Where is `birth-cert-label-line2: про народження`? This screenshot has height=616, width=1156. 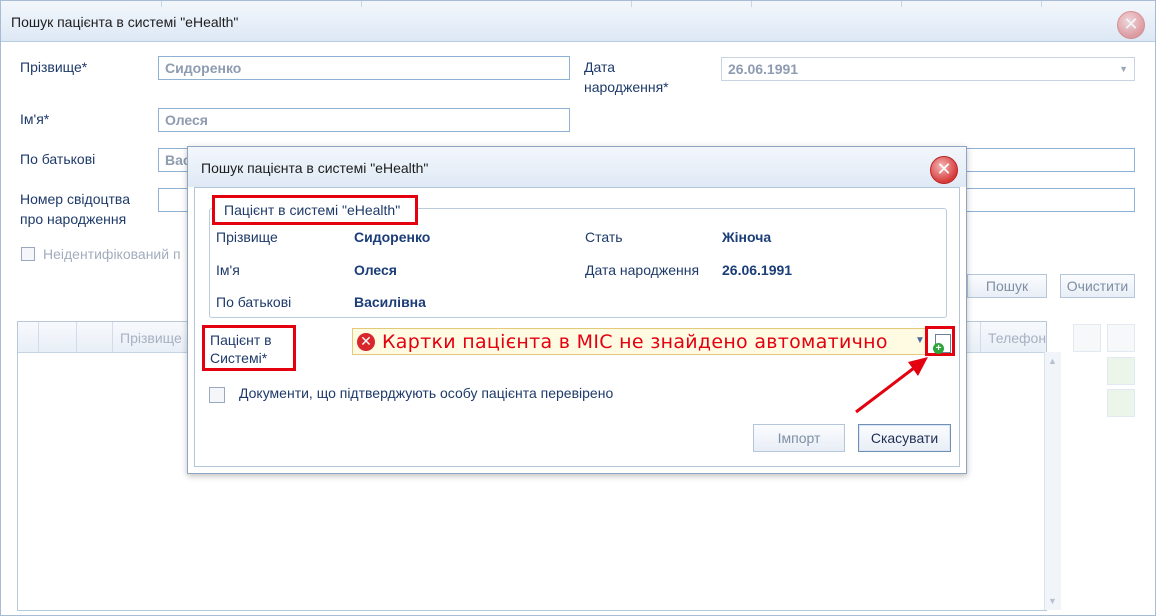 birth-cert-label-line2: про народження is located at coordinates (73, 219).